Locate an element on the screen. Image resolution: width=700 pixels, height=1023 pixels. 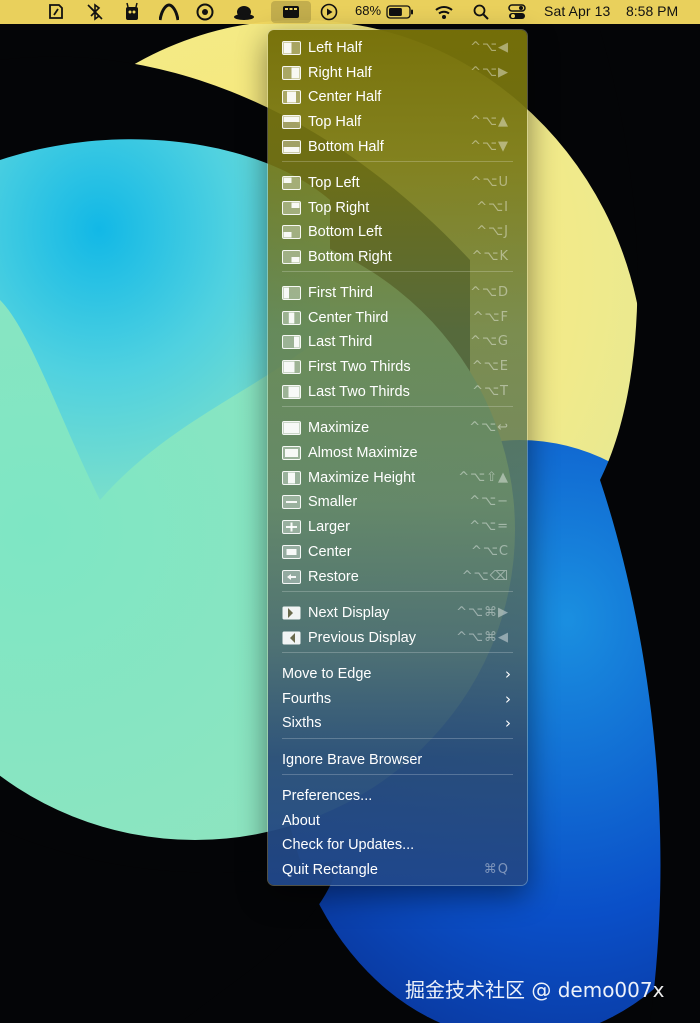
keyboard-shortcut: ^⌥⌫ is located at coordinates (485, 576).